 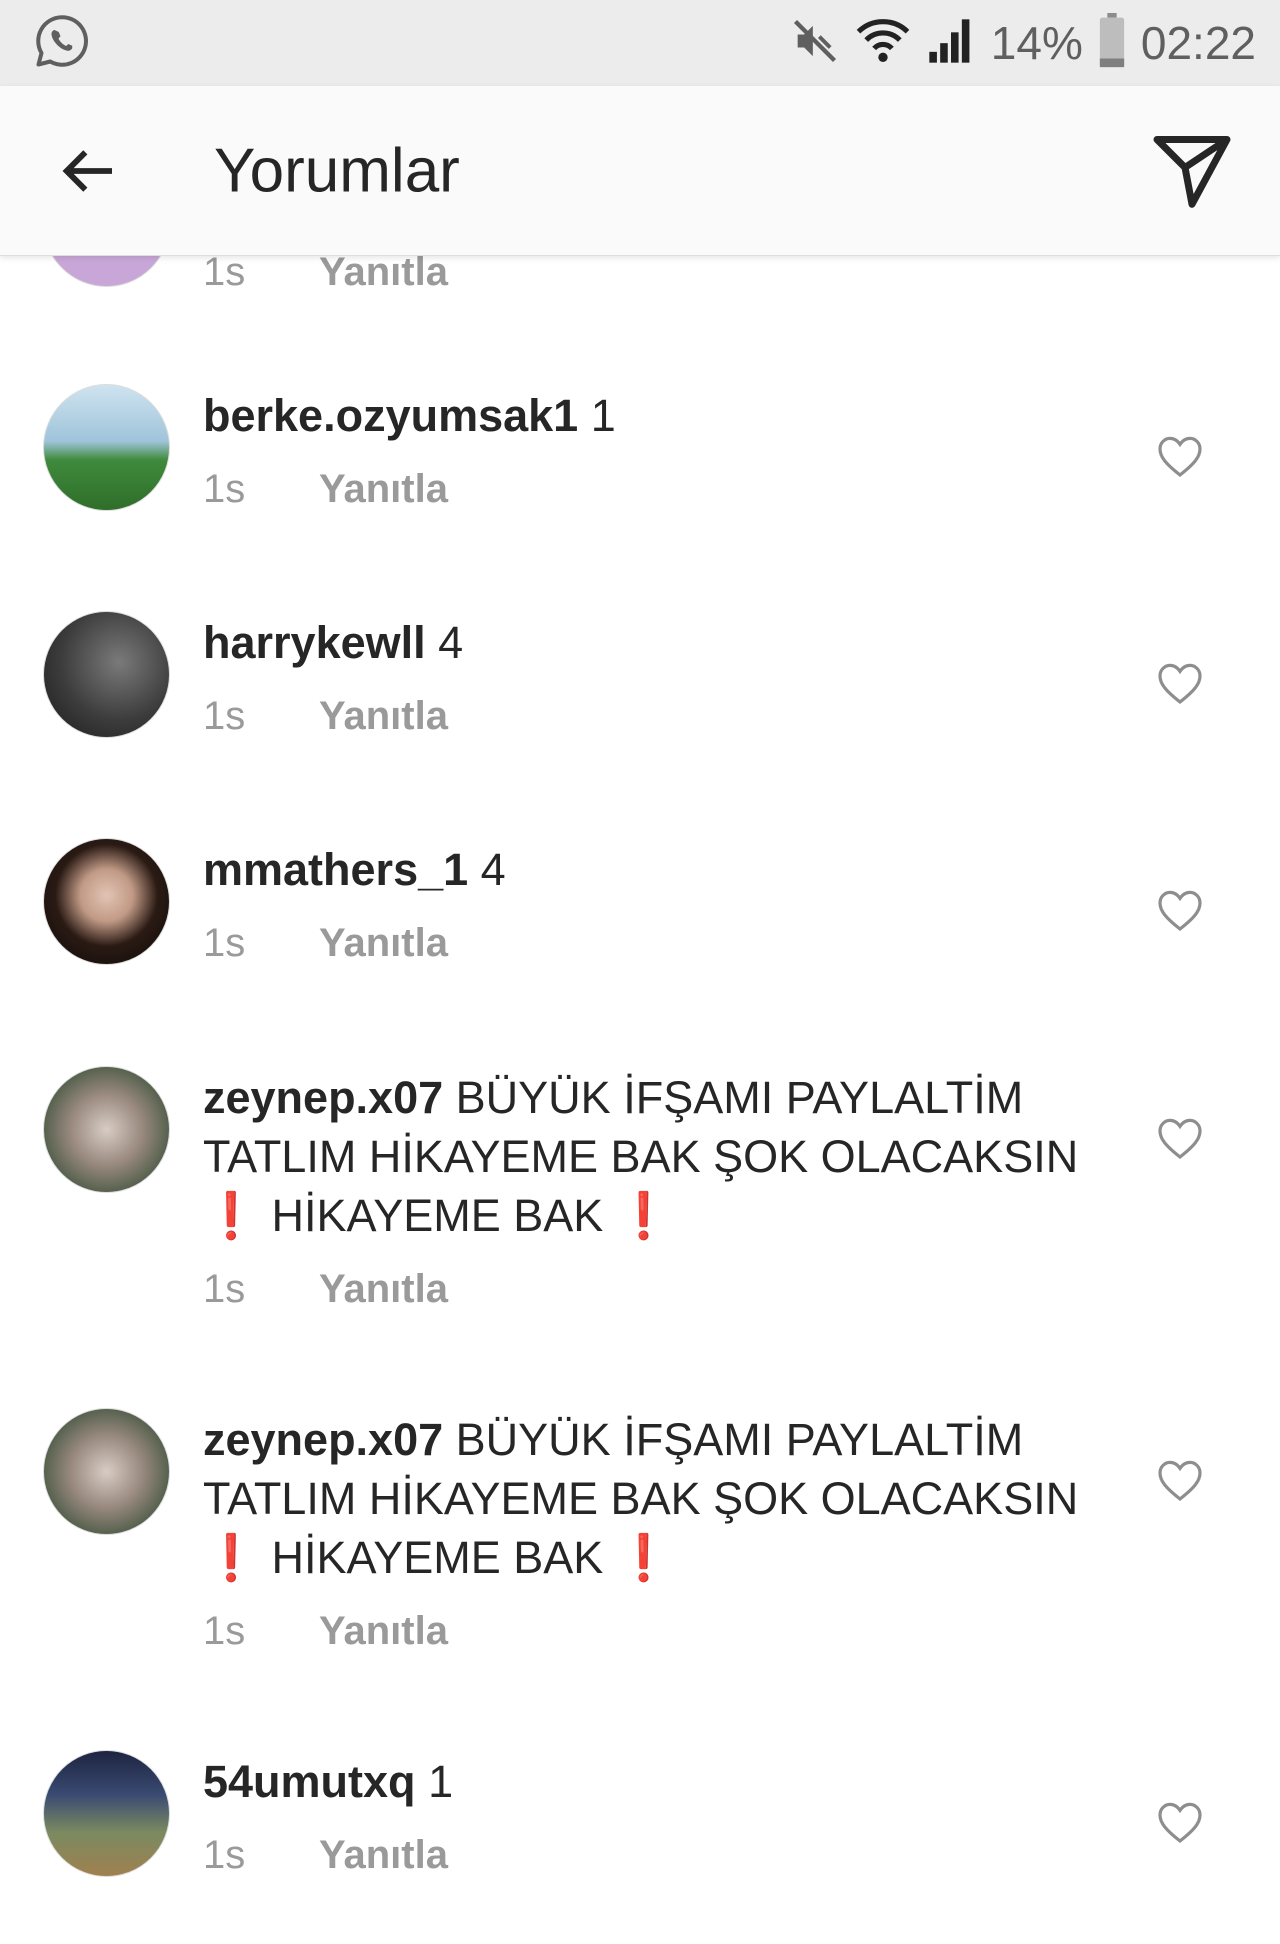 What do you see at coordinates (1198, 43) in the screenshot?
I see `status-time: 02:22` at bounding box center [1198, 43].